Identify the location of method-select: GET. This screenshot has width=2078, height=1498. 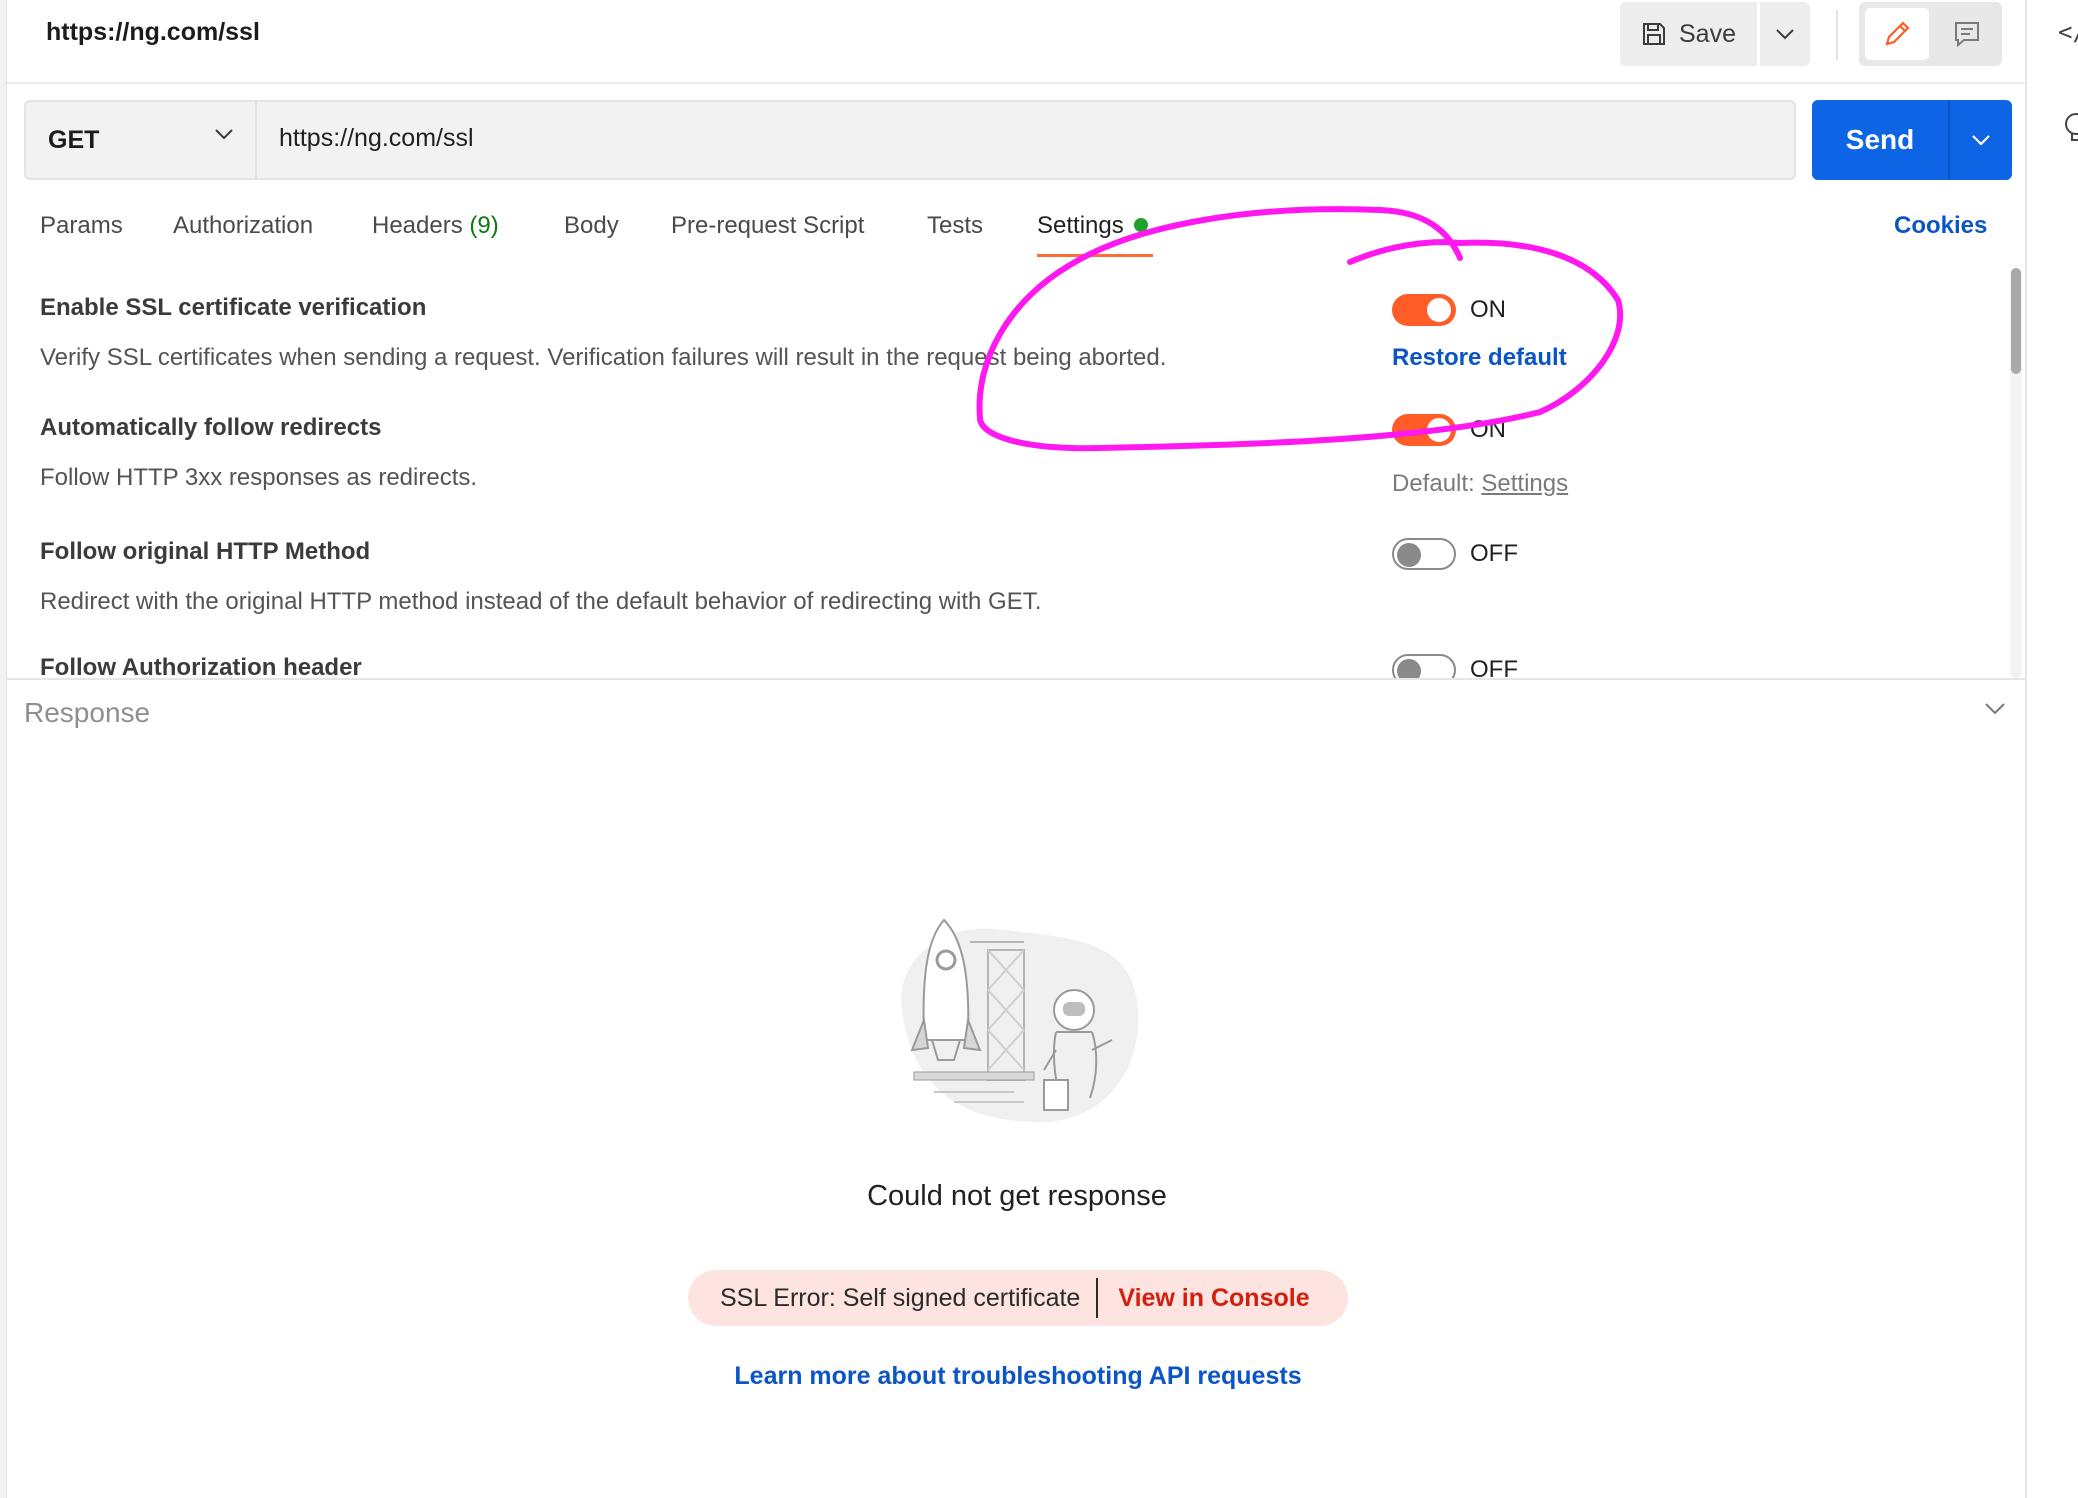
(141, 140).